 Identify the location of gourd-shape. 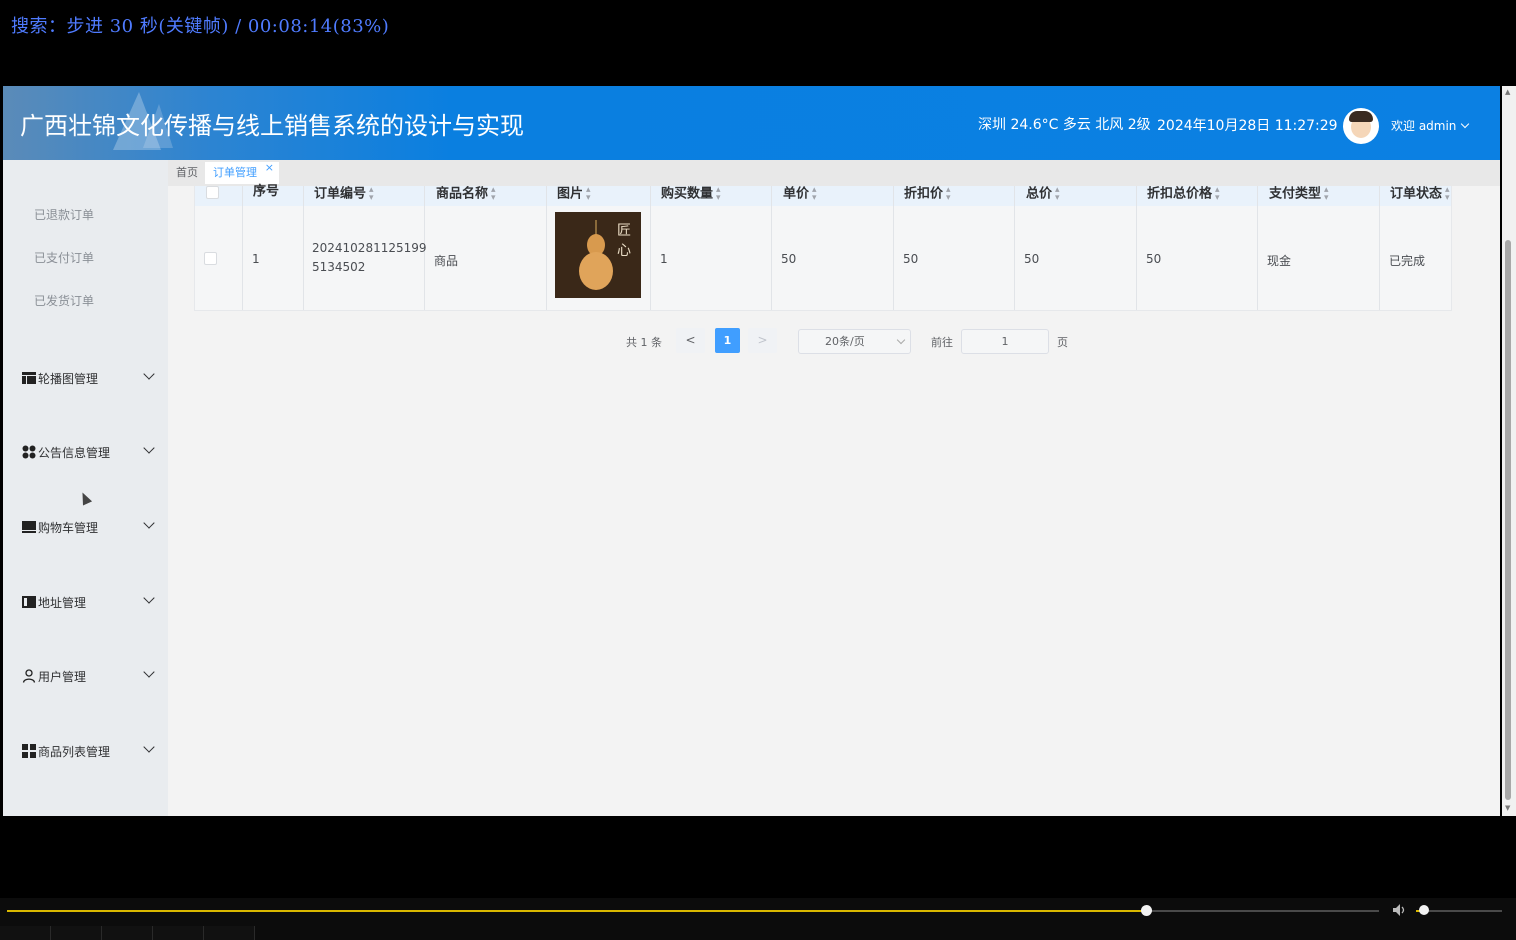
(596, 271).